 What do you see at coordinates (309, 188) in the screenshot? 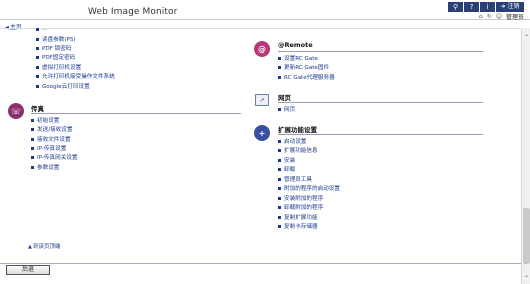
I see `list-item: 附加的程序的启动设置` at bounding box center [309, 188].